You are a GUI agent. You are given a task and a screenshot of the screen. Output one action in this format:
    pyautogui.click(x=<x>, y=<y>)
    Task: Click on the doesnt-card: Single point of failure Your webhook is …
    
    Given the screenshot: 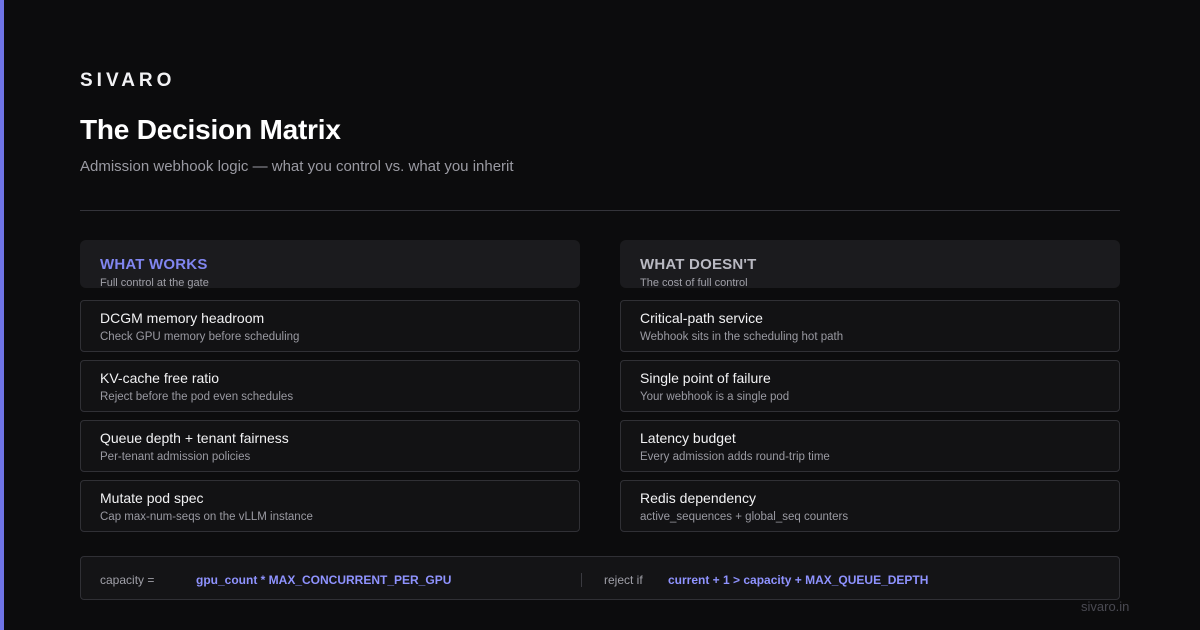 What is the action you would take?
    pyautogui.click(x=870, y=386)
    